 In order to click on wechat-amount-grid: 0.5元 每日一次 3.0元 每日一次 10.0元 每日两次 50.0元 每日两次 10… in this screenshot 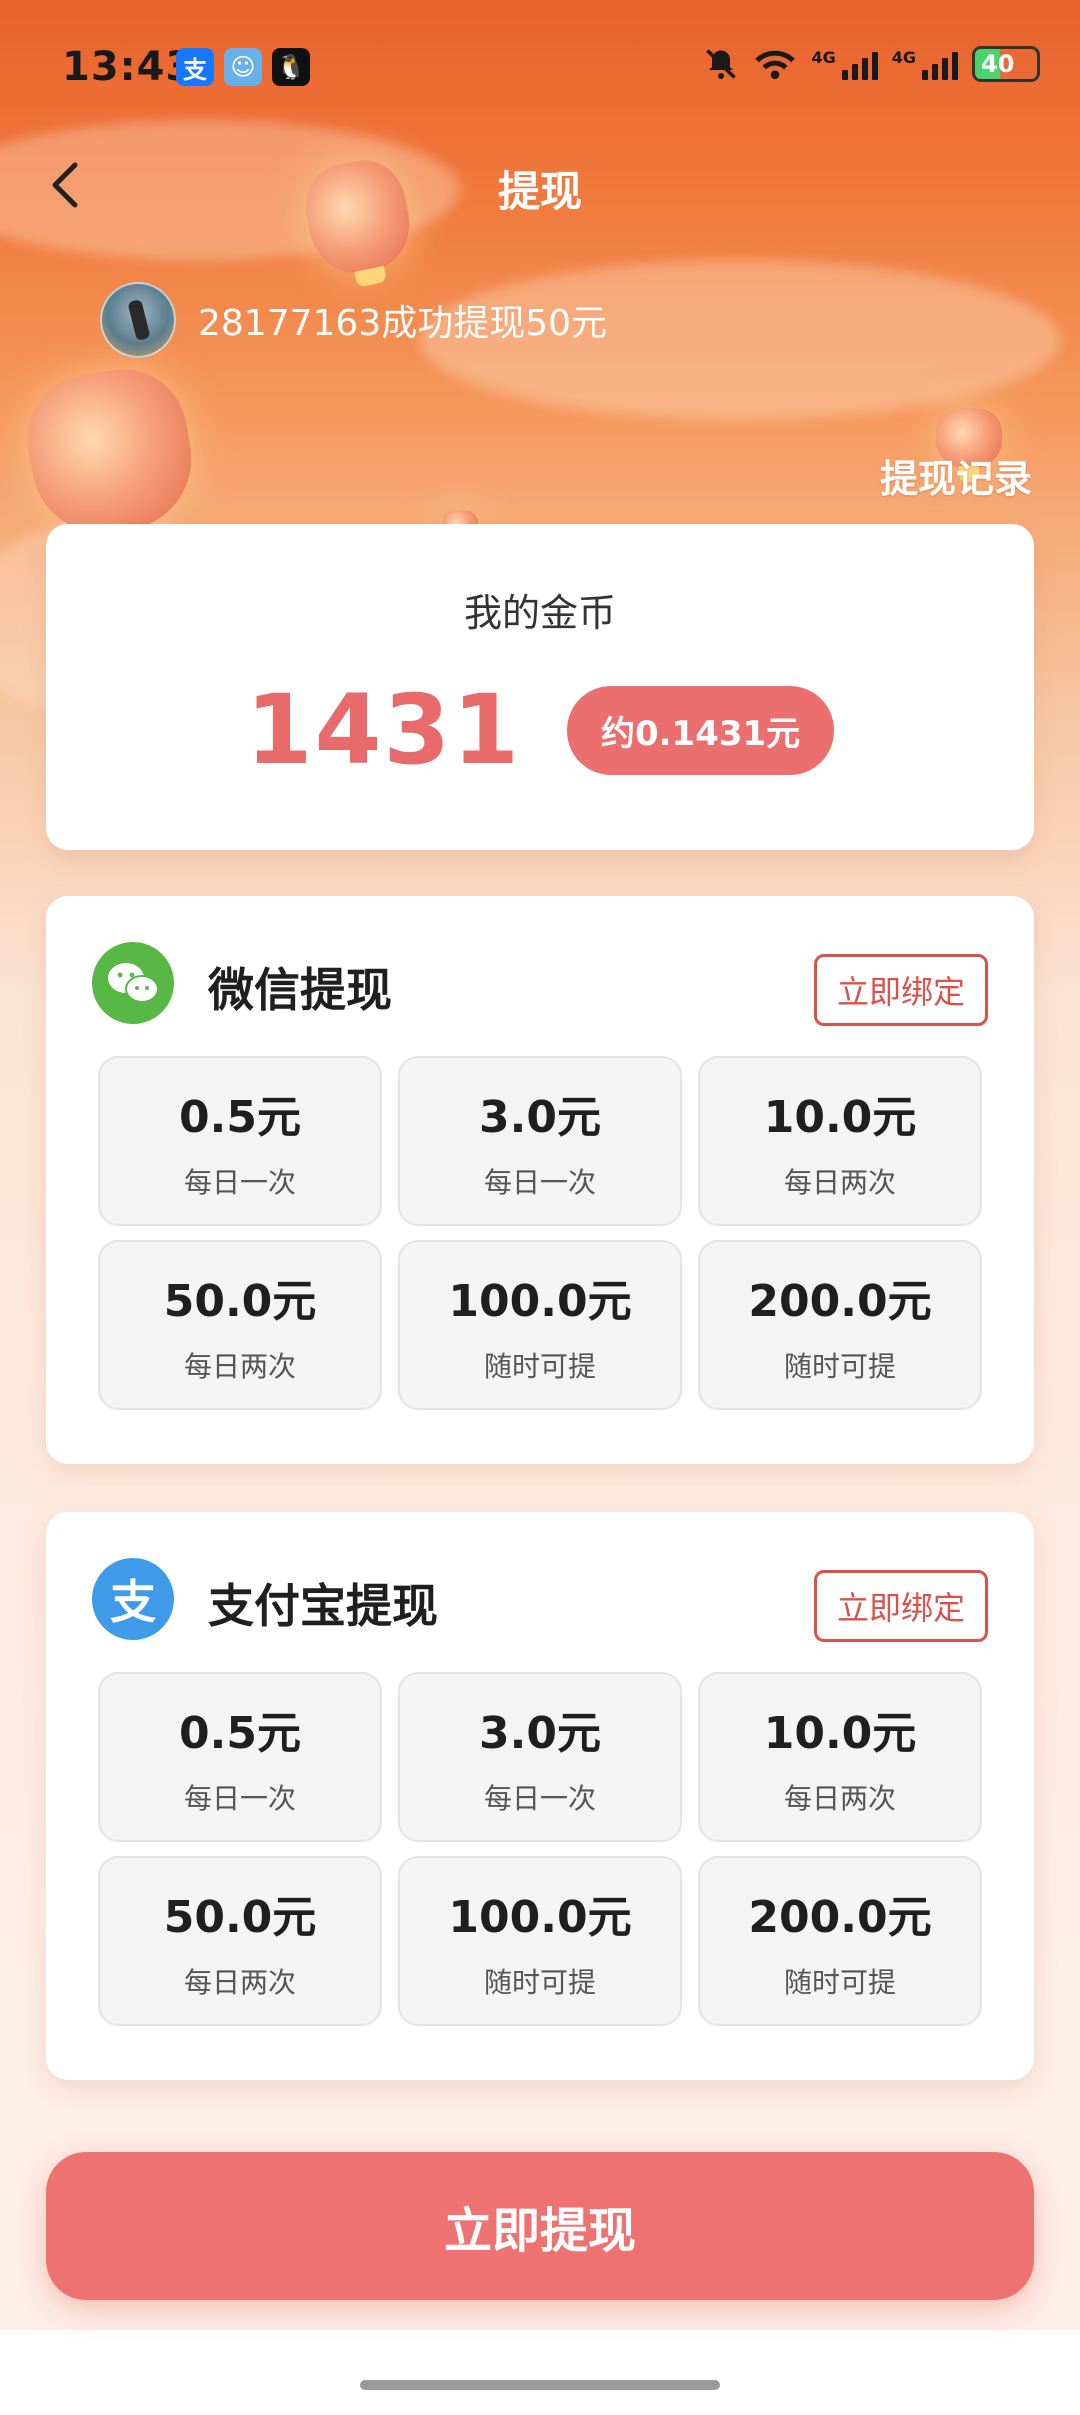, I will do `click(540, 1233)`.